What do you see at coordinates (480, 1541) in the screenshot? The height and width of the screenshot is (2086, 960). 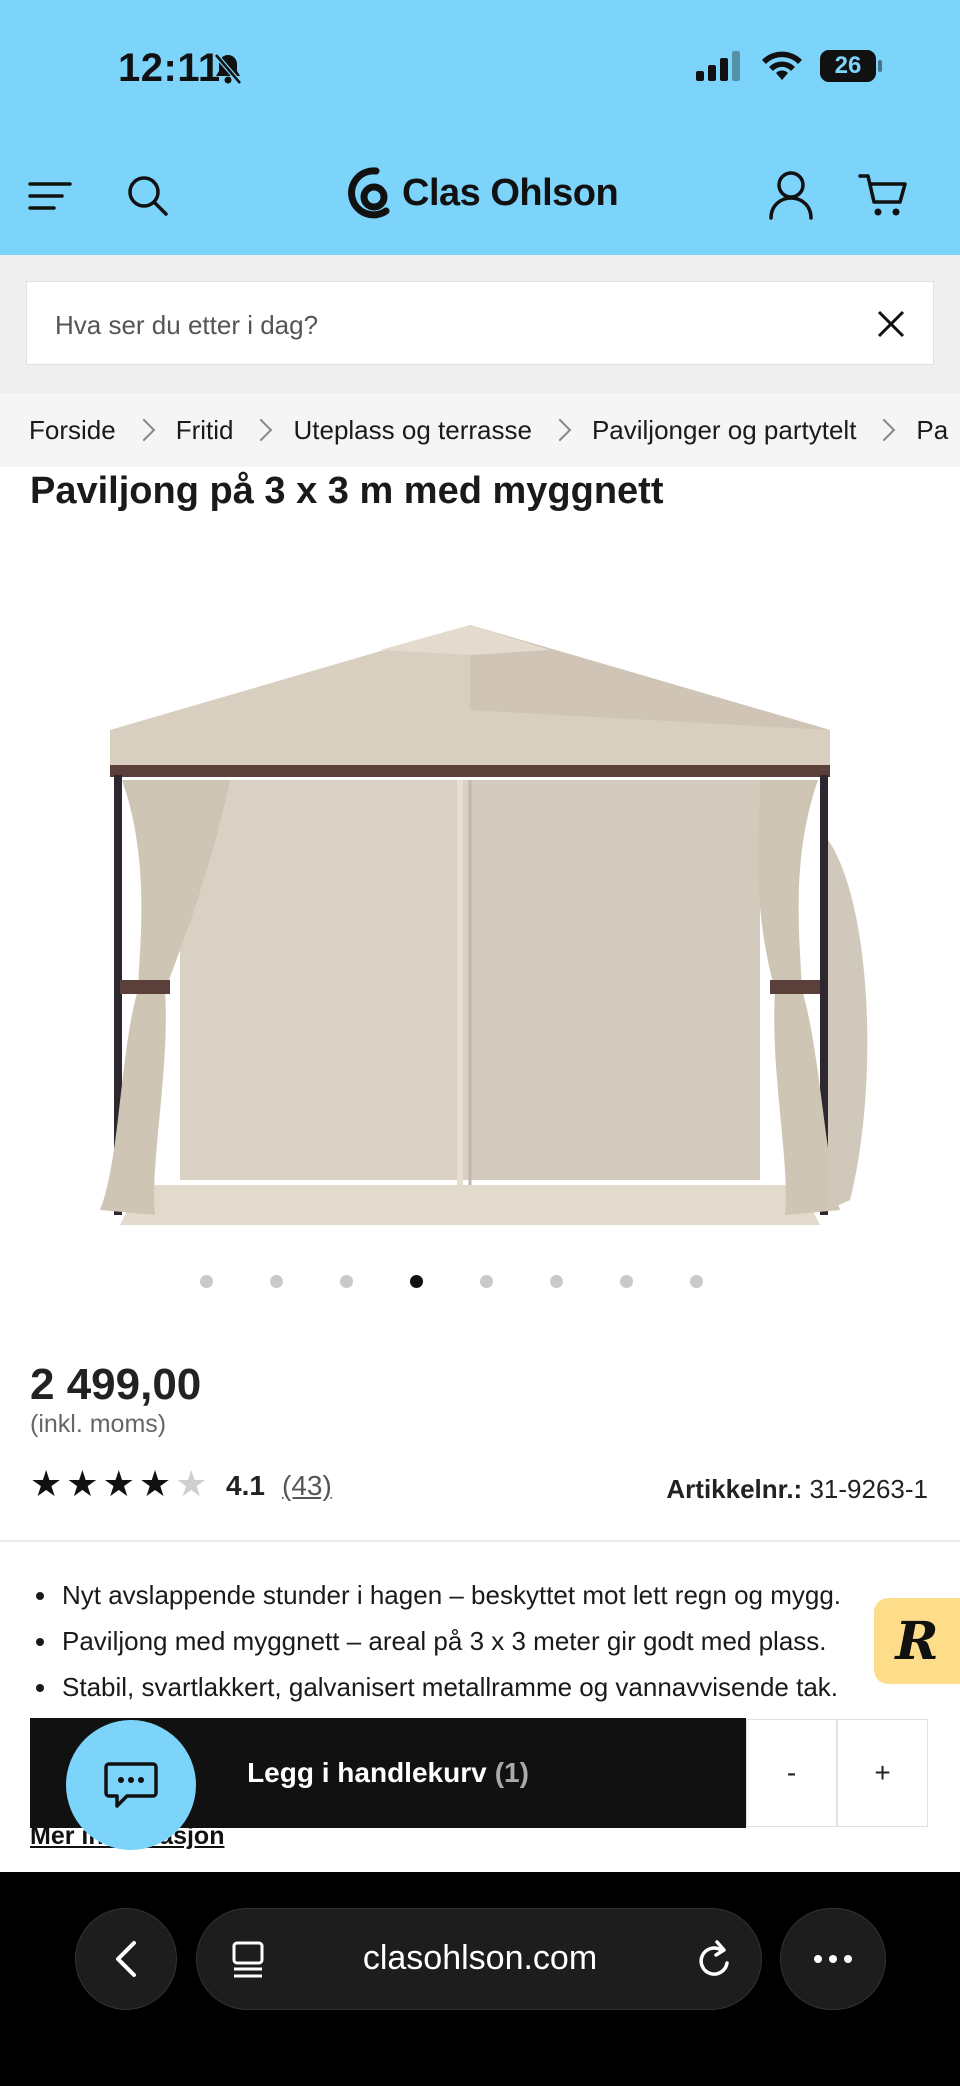 I see `divider` at bounding box center [480, 1541].